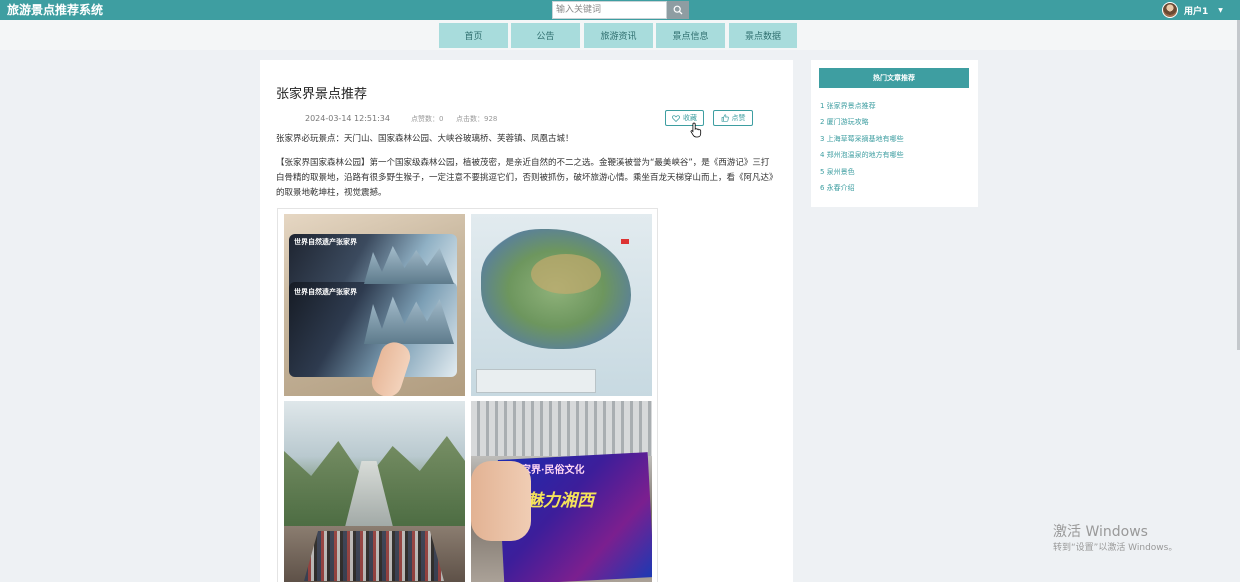  I want to click on nav-item-spot-info: 景点信息, so click(690, 35).